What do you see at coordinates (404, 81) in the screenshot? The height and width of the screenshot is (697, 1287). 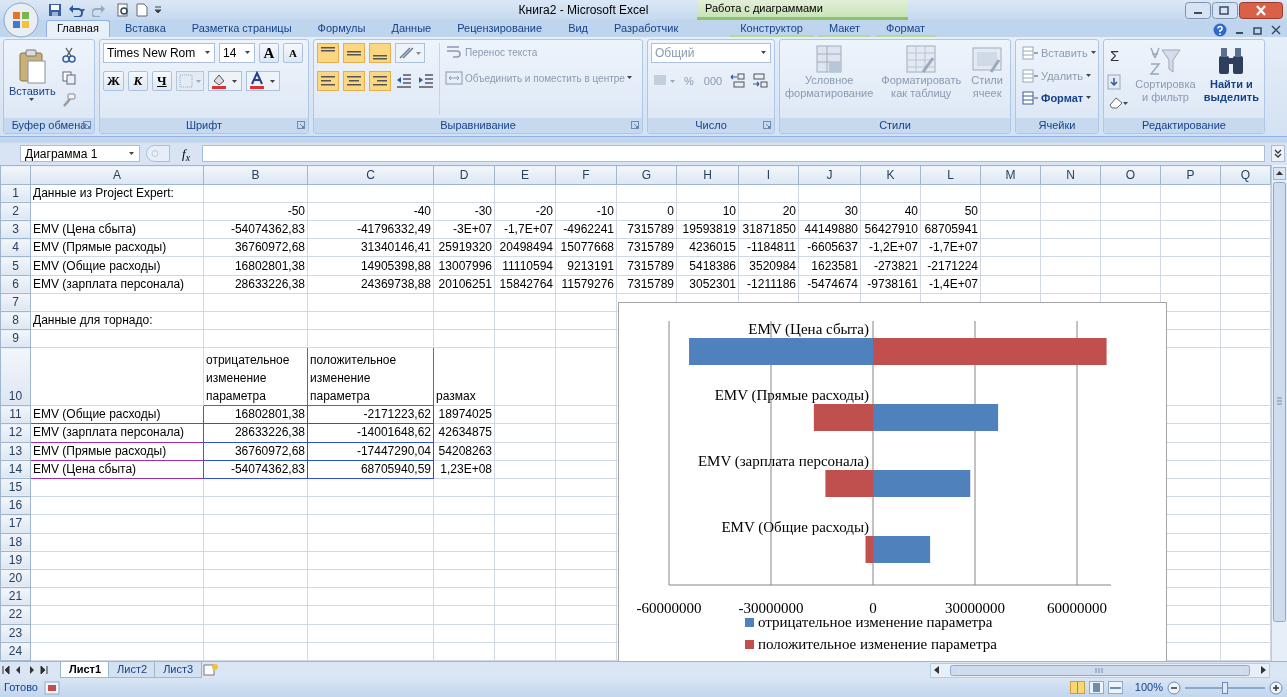 I see `decrease-indent-icon` at bounding box center [404, 81].